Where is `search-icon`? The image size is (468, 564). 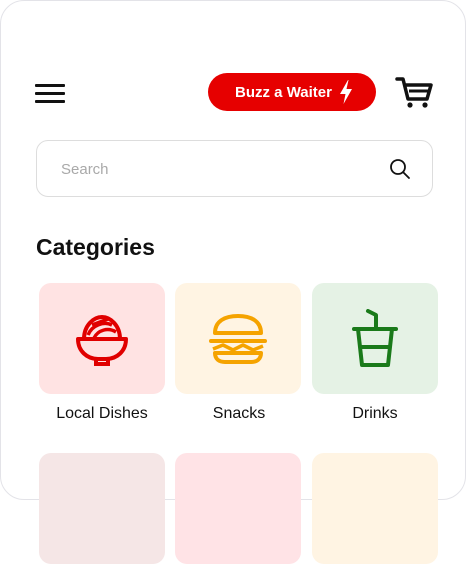
search-icon is located at coordinates (400, 169).